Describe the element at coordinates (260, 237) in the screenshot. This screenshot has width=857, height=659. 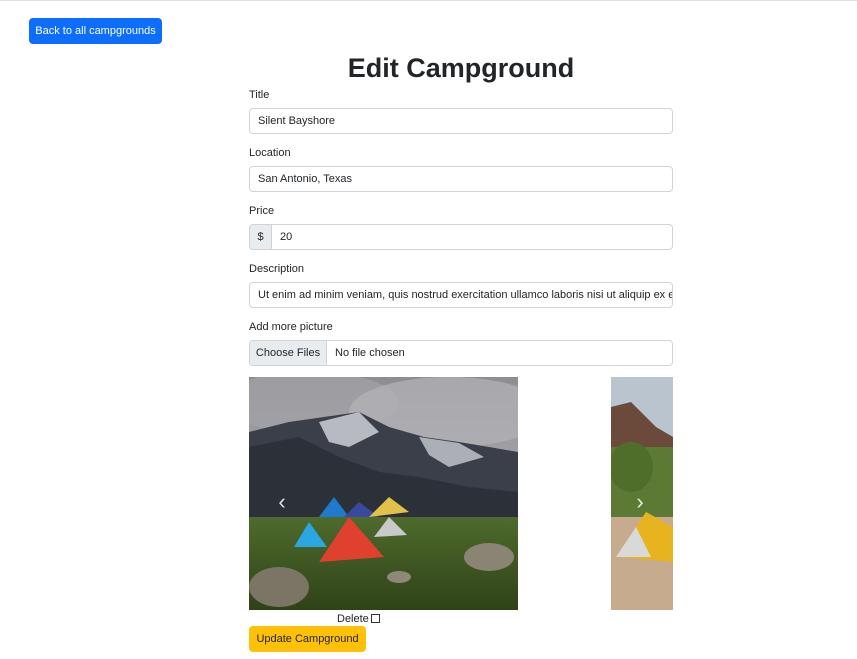
I see `currency-addon: $` at that location.